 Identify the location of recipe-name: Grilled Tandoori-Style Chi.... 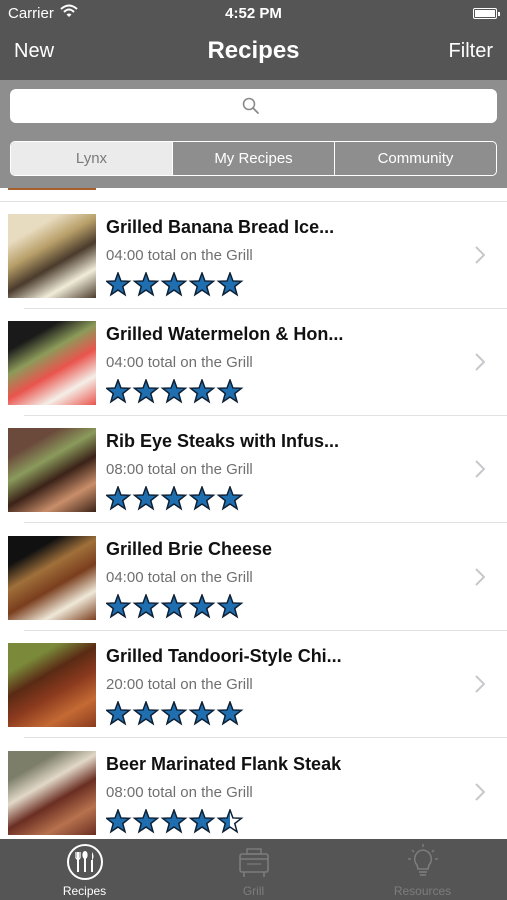
(224, 656).